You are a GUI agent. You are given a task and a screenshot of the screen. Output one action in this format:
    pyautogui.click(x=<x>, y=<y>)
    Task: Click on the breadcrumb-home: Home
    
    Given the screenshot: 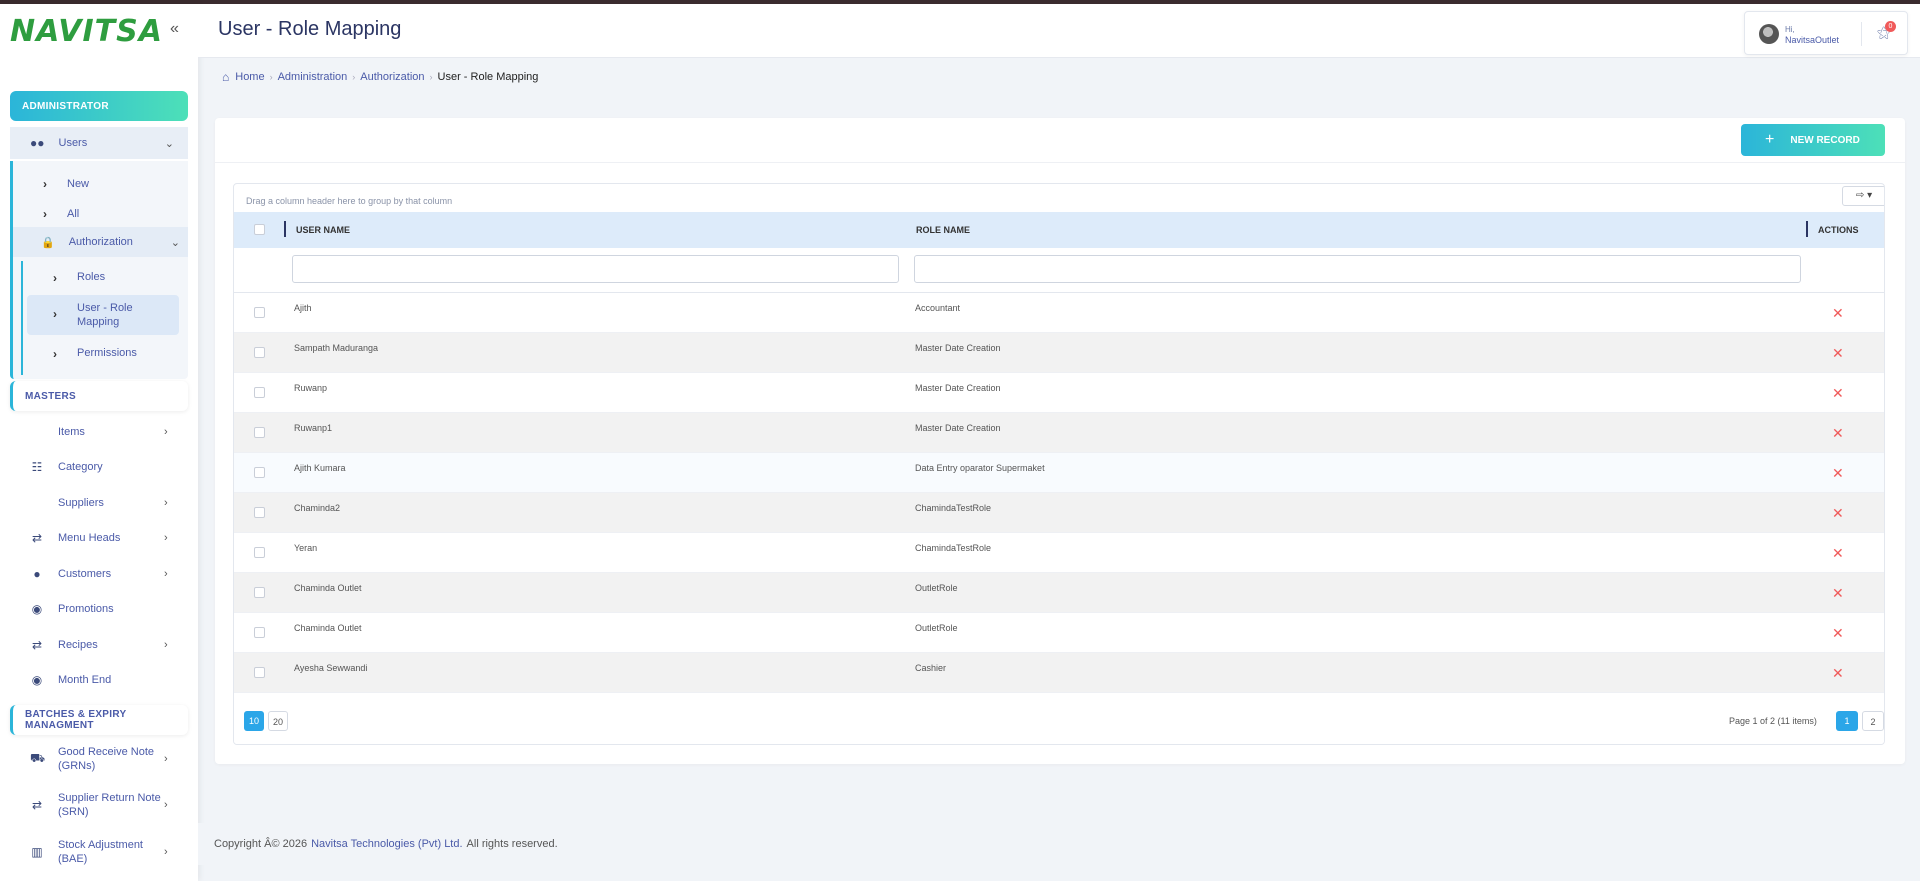 What is the action you would take?
    pyautogui.click(x=249, y=77)
    